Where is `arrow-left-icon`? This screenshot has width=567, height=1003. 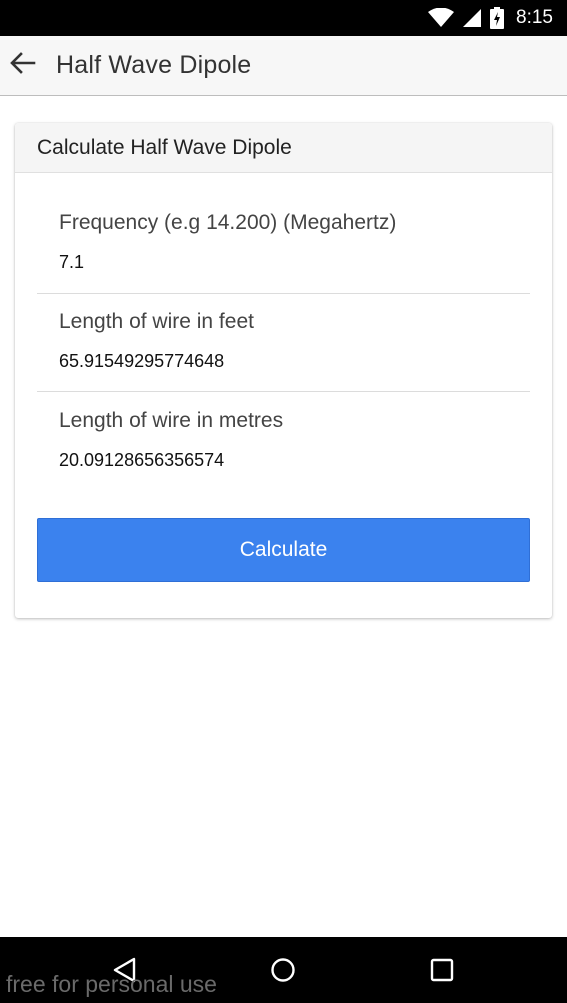
arrow-left-icon is located at coordinates (23, 65).